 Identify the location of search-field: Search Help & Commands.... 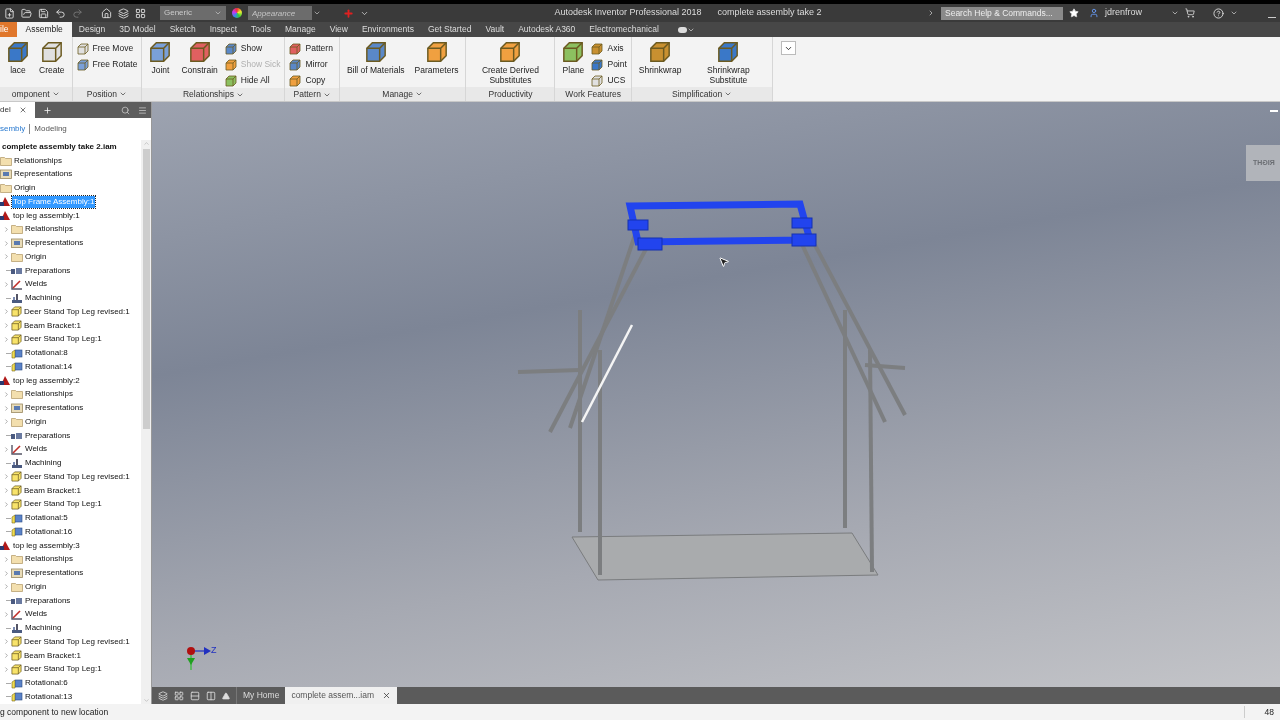
(1002, 13).